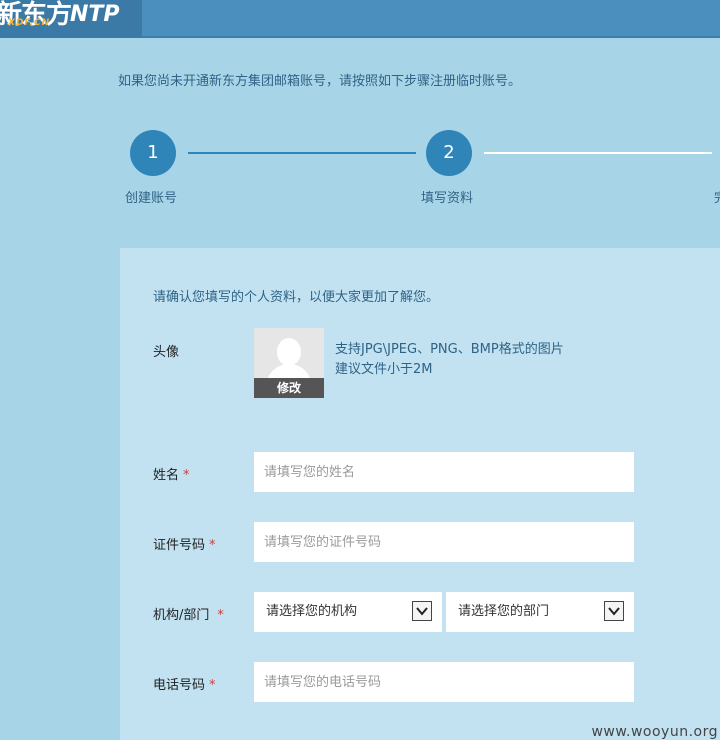  I want to click on name-label: 姓名 *, so click(171, 473).